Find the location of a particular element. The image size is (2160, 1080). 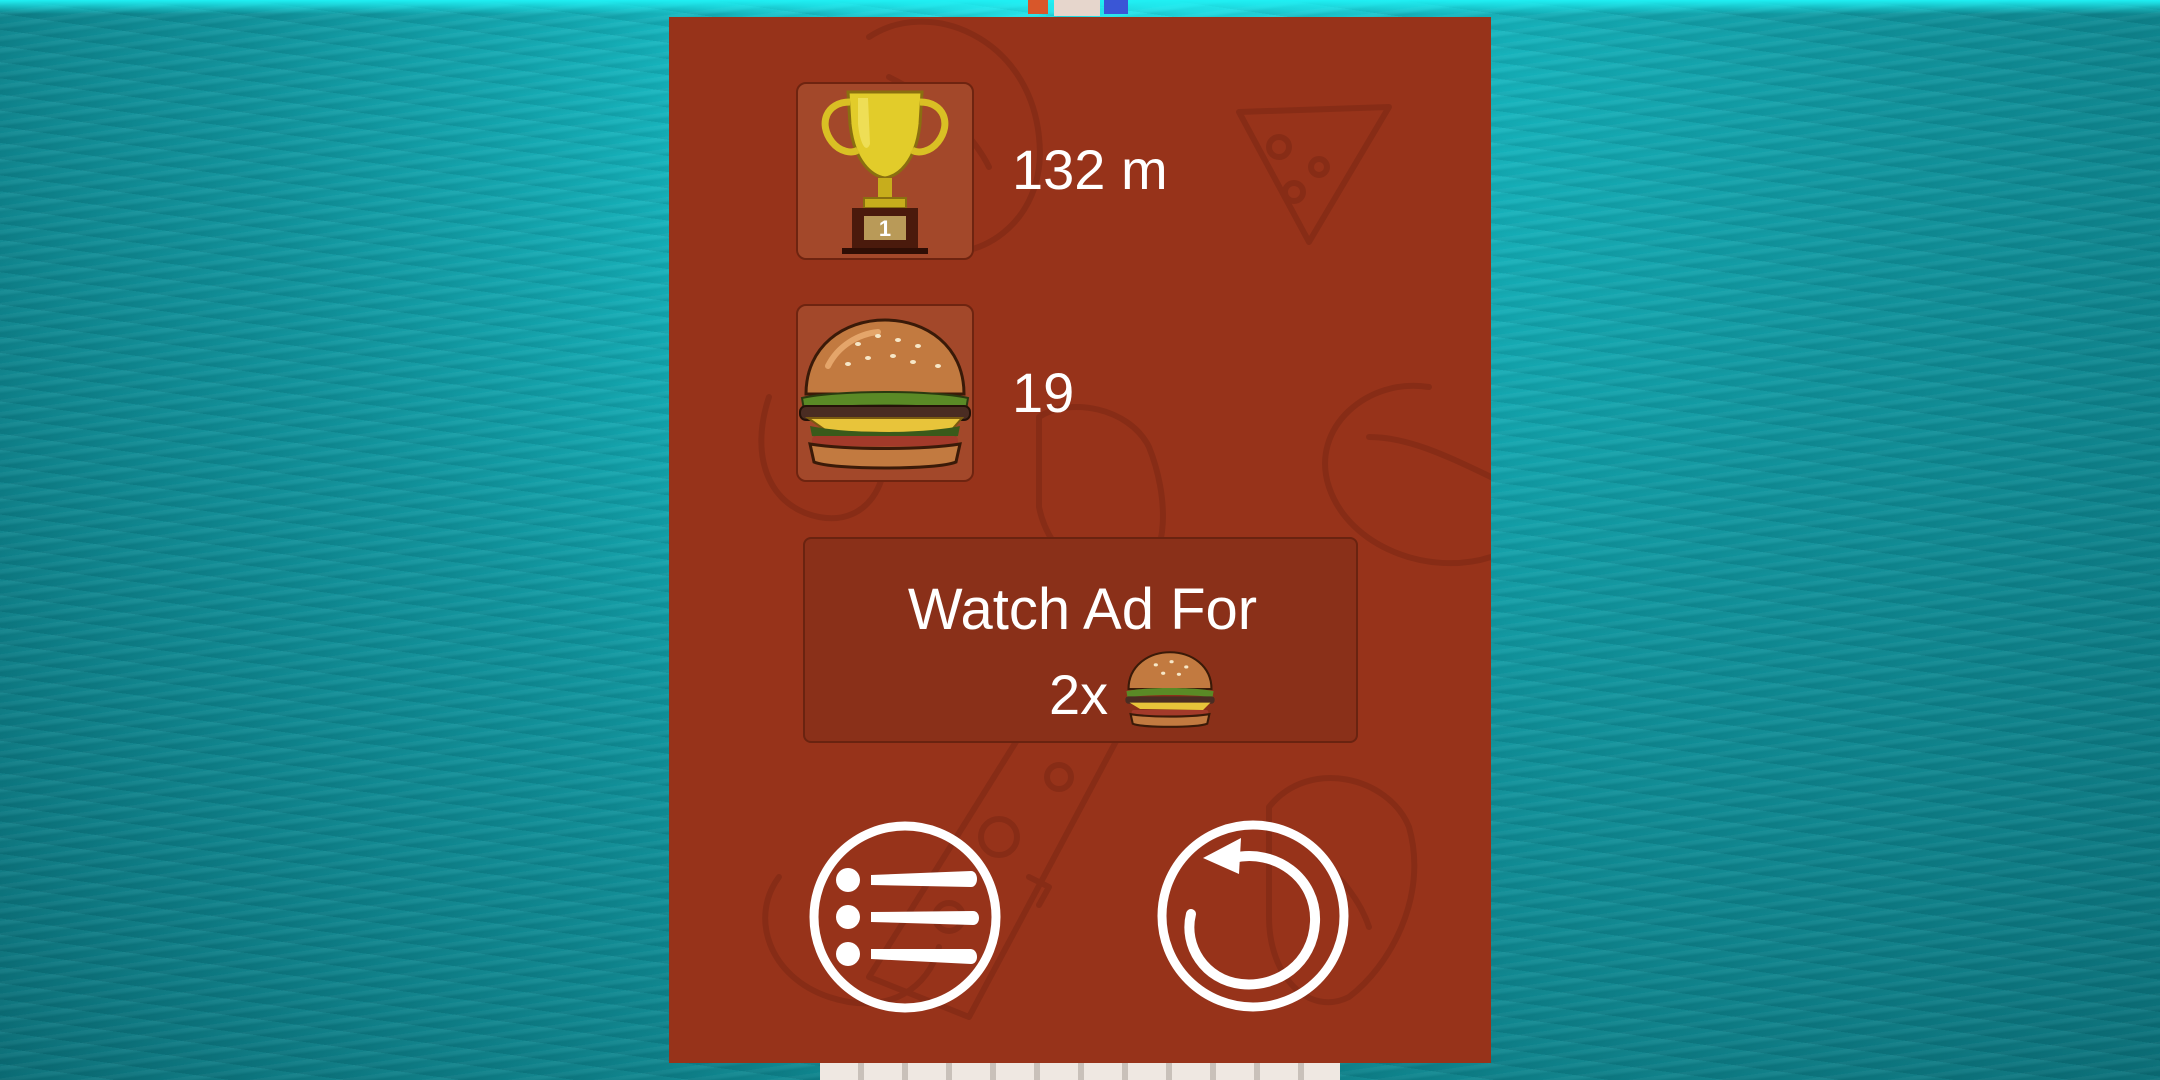

list-menu-icon is located at coordinates (905, 917).